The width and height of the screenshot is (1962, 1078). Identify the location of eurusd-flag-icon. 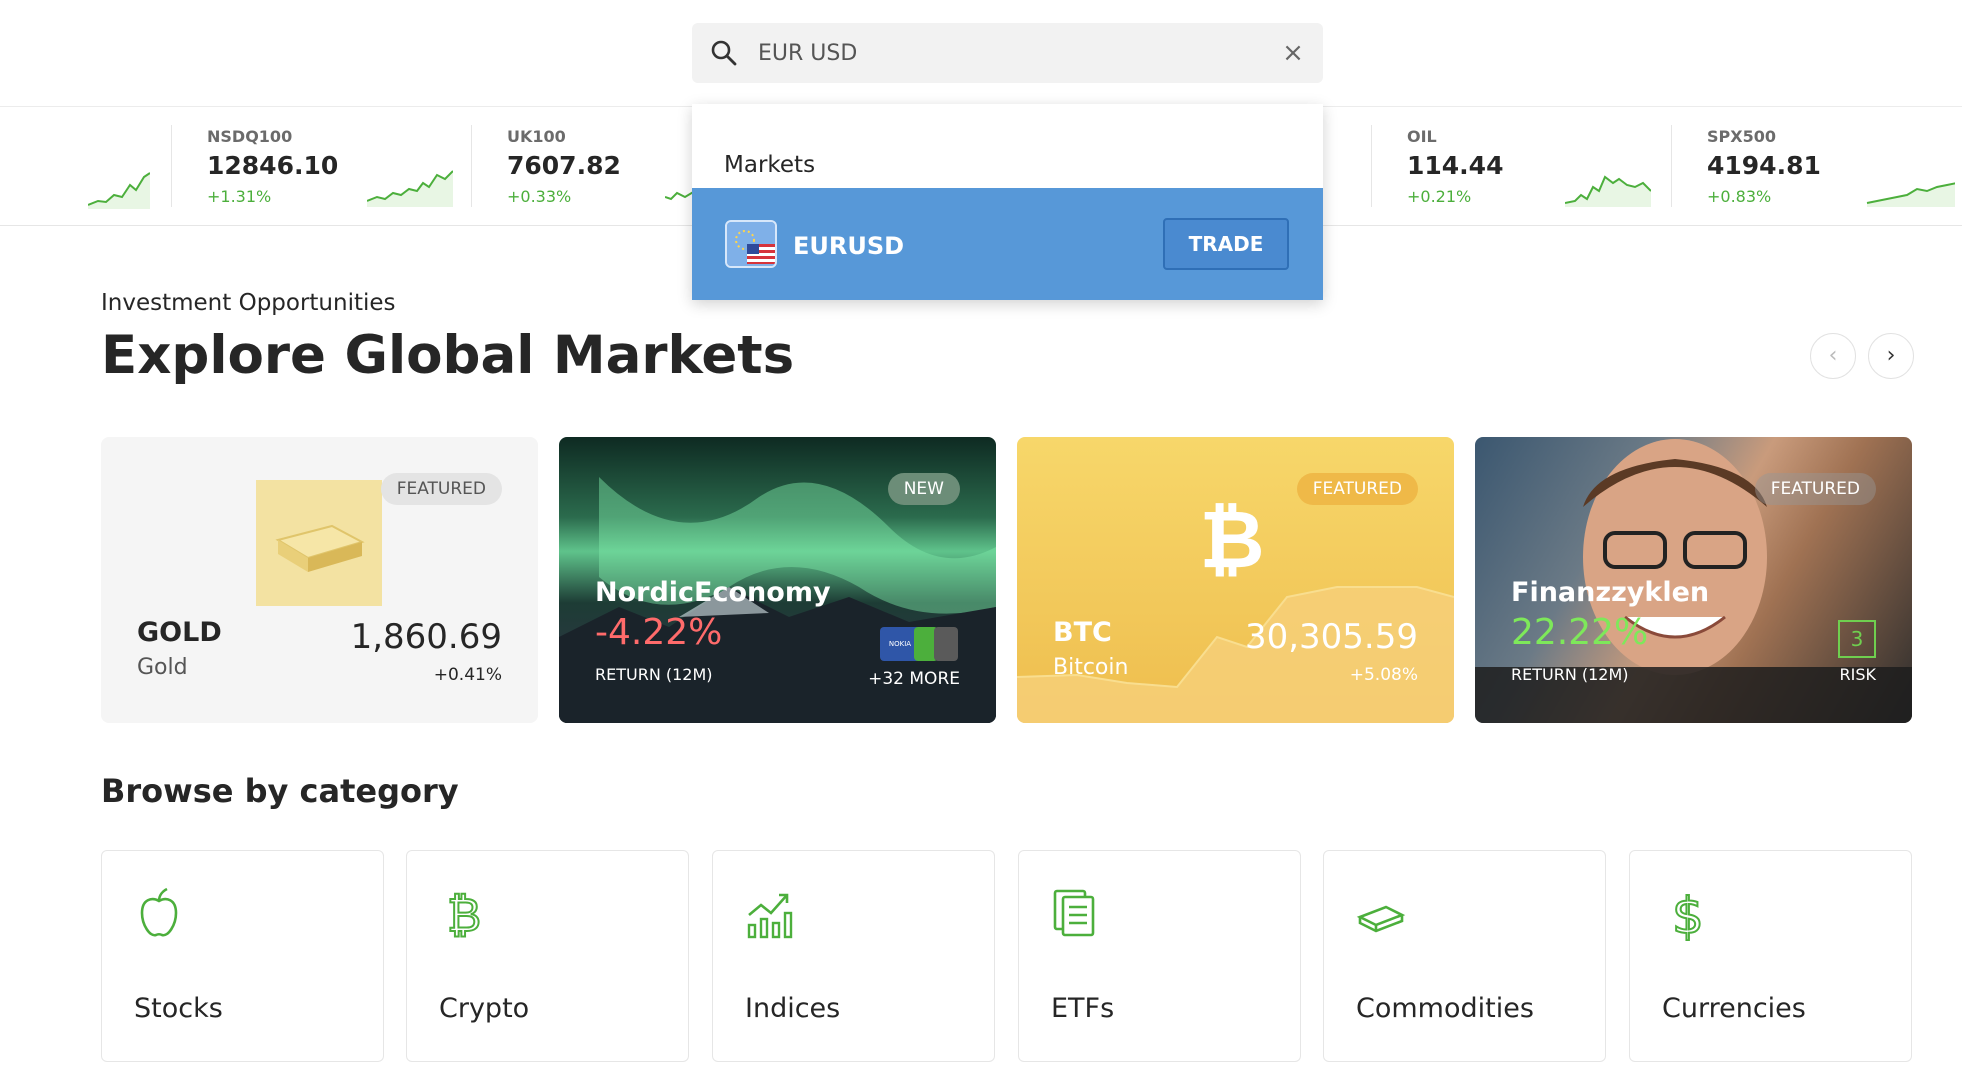
(751, 244).